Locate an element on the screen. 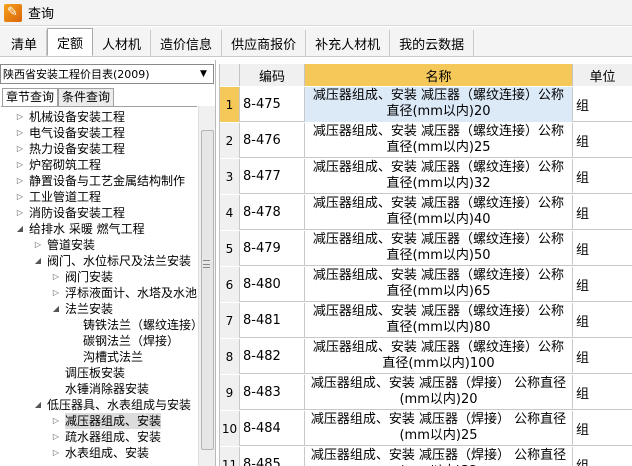 The width and height of the screenshot is (632, 466). row-code: 8-484 is located at coordinates (272, 428).